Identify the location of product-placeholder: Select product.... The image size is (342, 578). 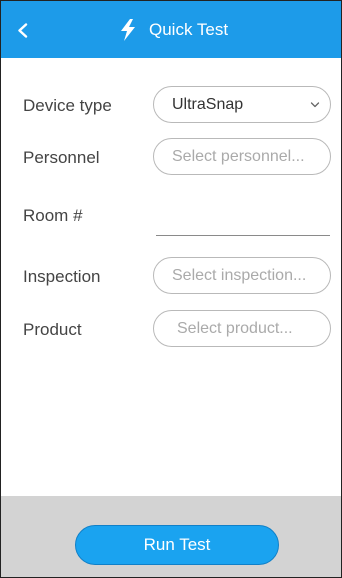
(235, 328).